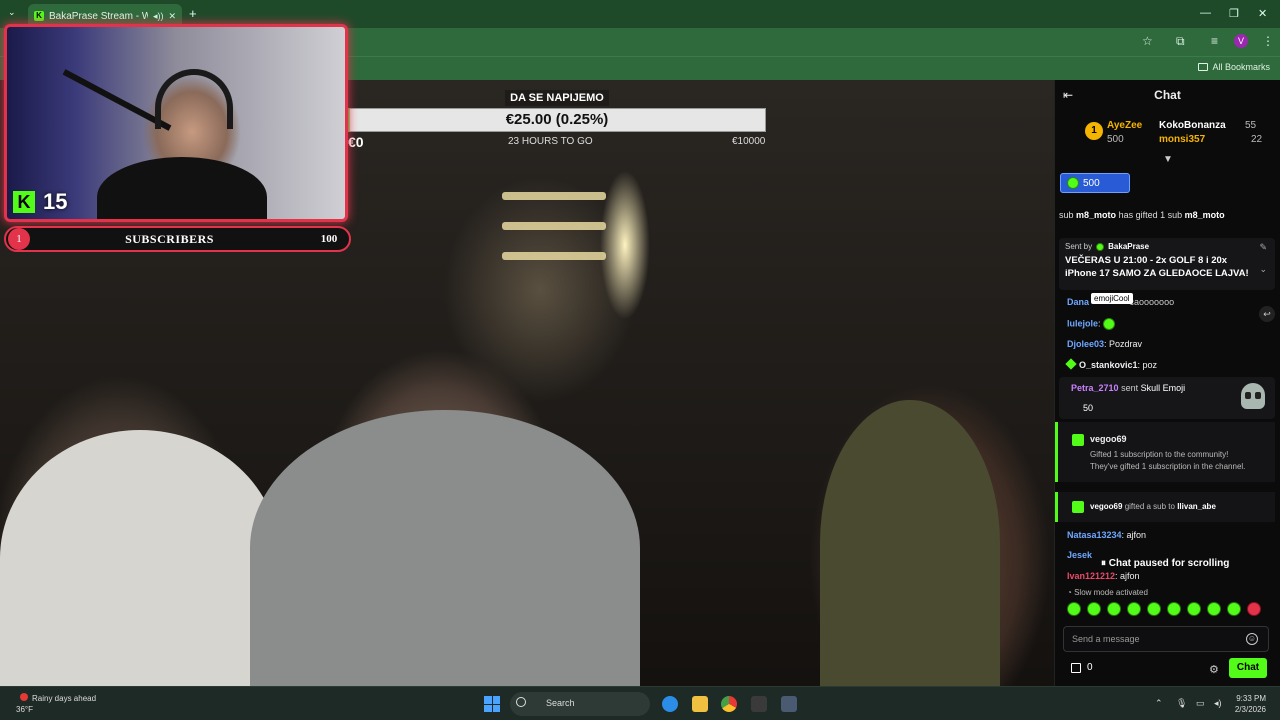 The image size is (1280, 720). What do you see at coordinates (1181, 703) in the screenshot?
I see `mic-icon: 🎙` at bounding box center [1181, 703].